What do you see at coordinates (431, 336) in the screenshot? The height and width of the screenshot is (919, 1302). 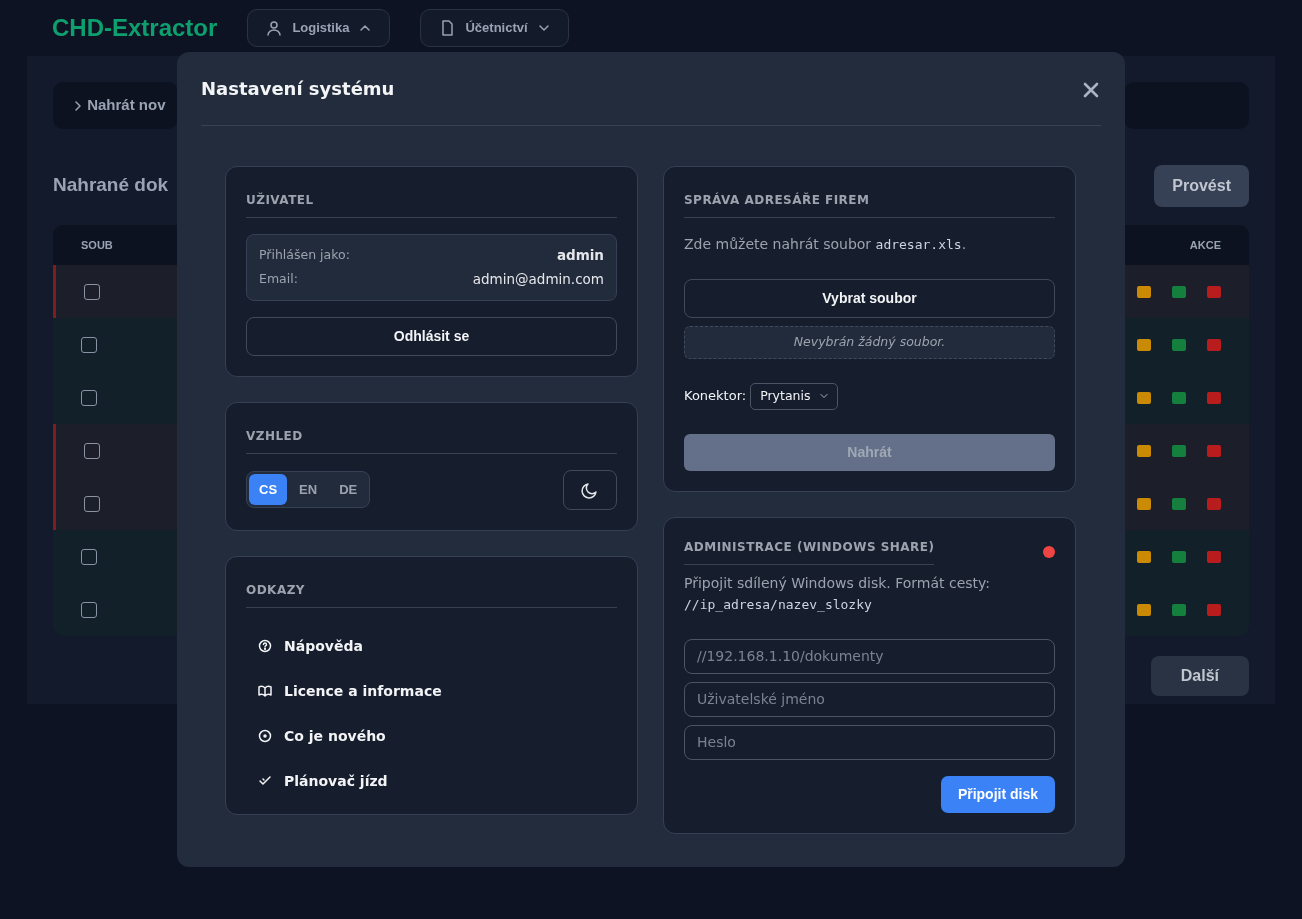 I see `logout-button: Odhlásit se` at bounding box center [431, 336].